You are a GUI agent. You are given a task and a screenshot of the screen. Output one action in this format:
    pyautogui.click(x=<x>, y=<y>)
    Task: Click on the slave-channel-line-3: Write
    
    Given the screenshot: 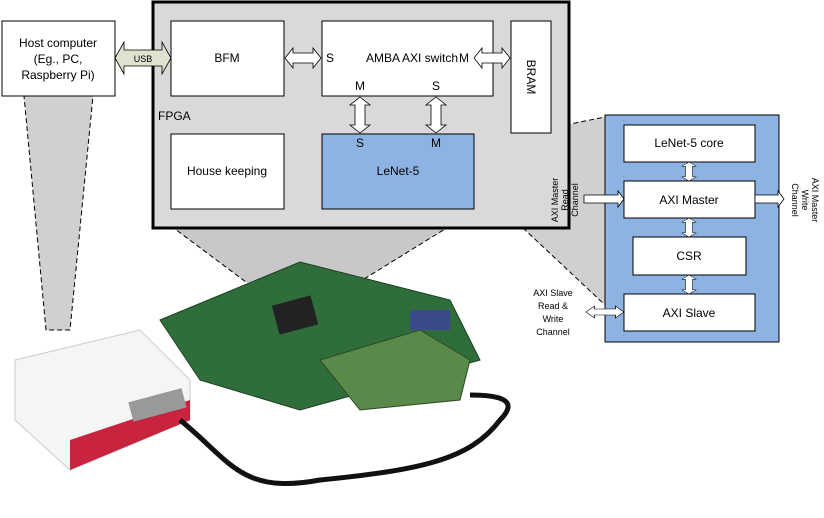 What is the action you would take?
    pyautogui.click(x=553, y=319)
    